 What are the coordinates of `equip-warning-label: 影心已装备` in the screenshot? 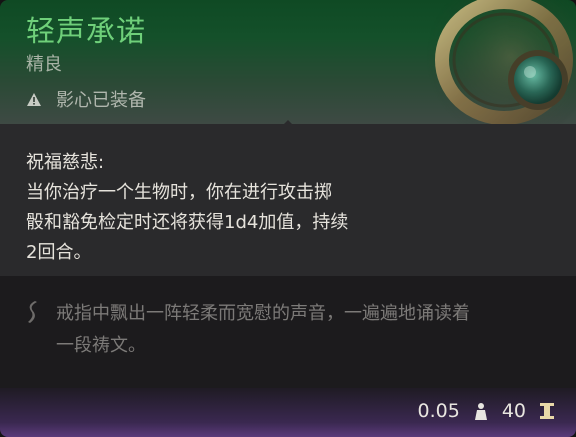 It's located at (101, 100).